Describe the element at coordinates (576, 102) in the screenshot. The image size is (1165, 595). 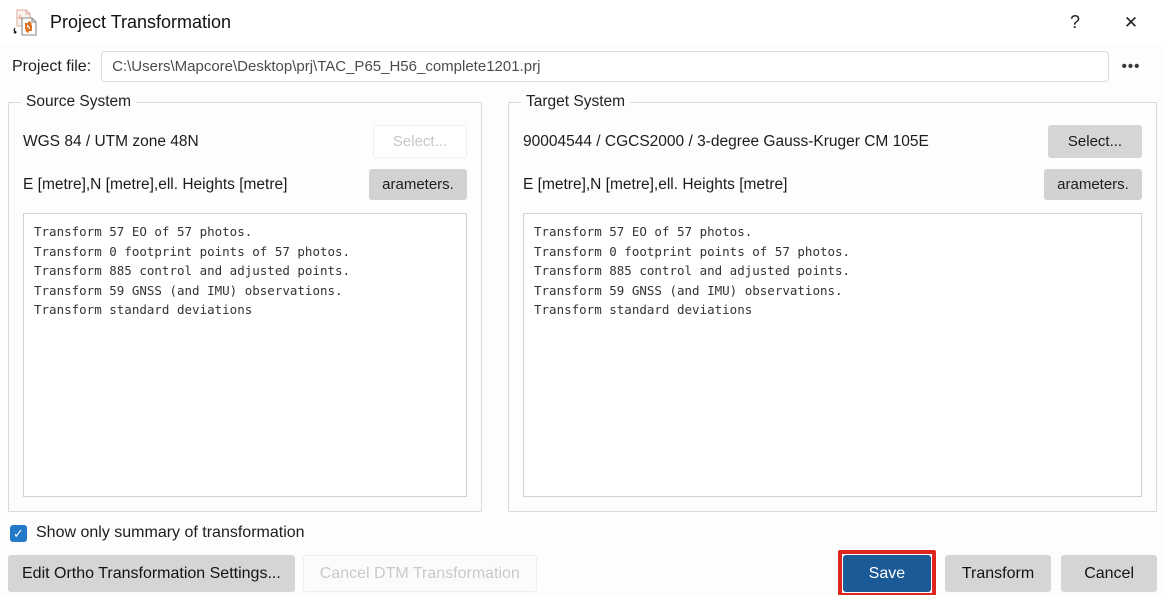
I see `target-system-title: Target System` at that location.